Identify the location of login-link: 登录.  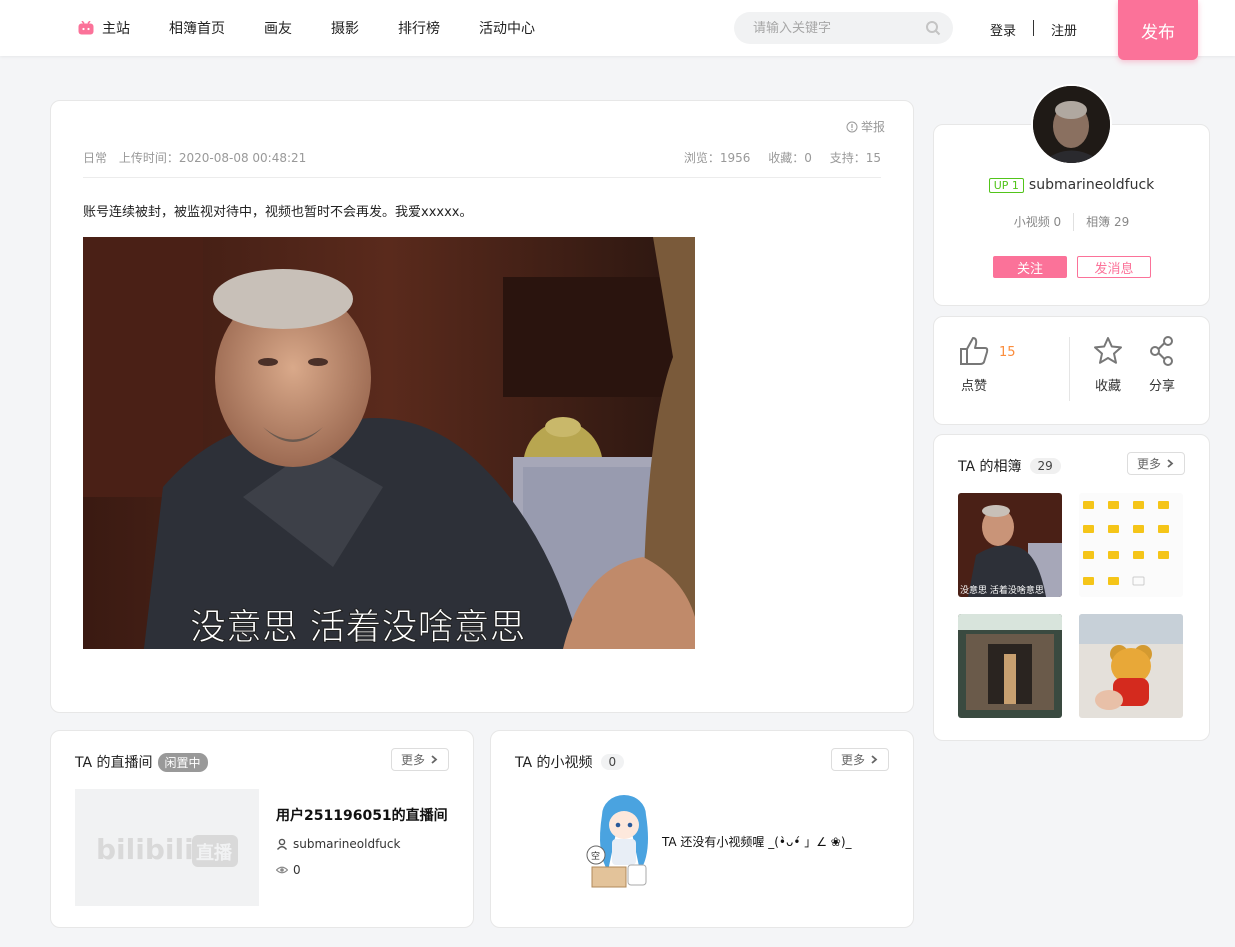
(1003, 29).